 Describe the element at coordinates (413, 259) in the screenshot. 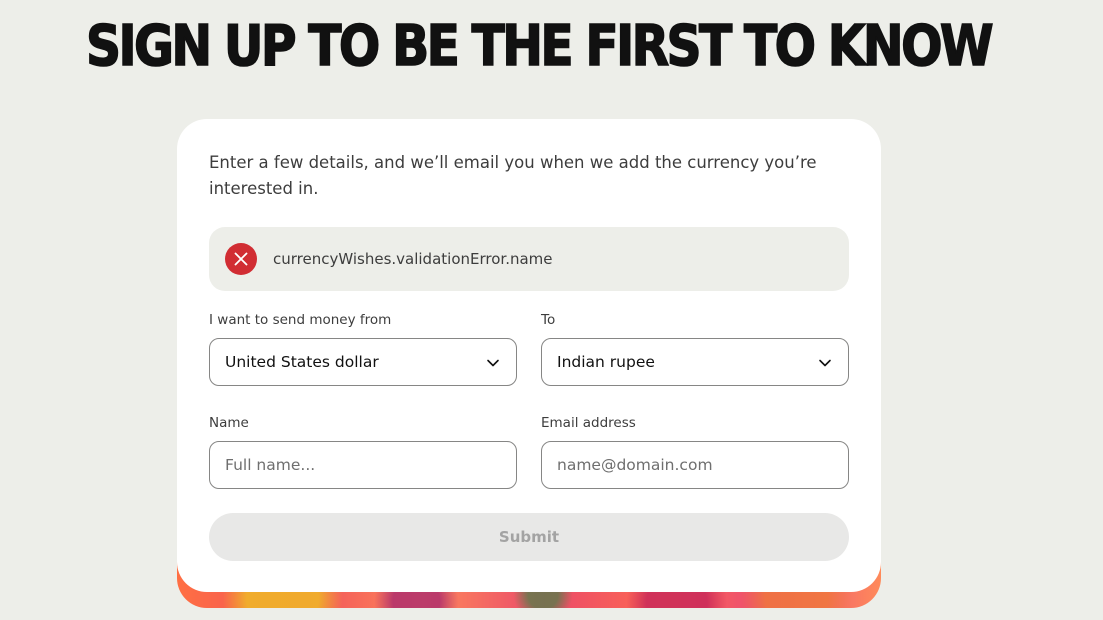

I see `validation-error-message: currencyWishes.validationError.name` at that location.